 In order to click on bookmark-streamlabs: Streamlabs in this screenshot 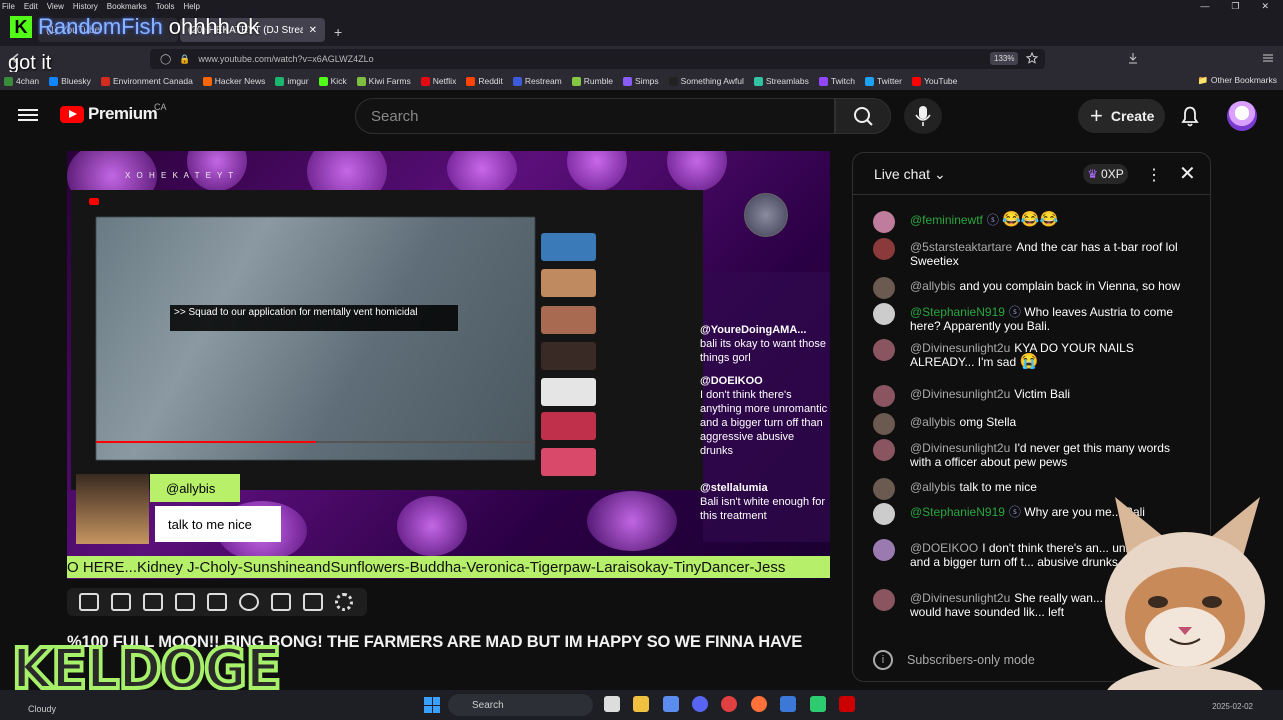, I will do `click(781, 81)`.